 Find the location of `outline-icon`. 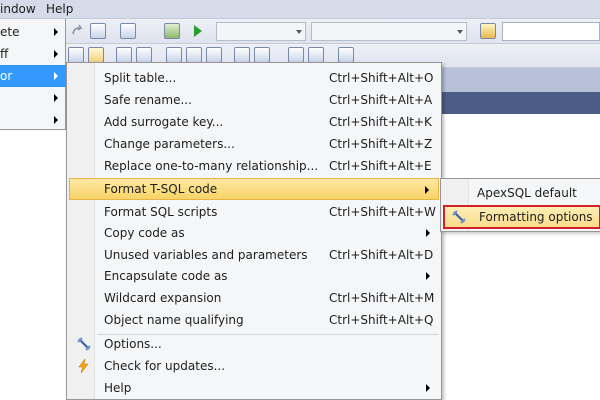

outline-icon is located at coordinates (76, 55).